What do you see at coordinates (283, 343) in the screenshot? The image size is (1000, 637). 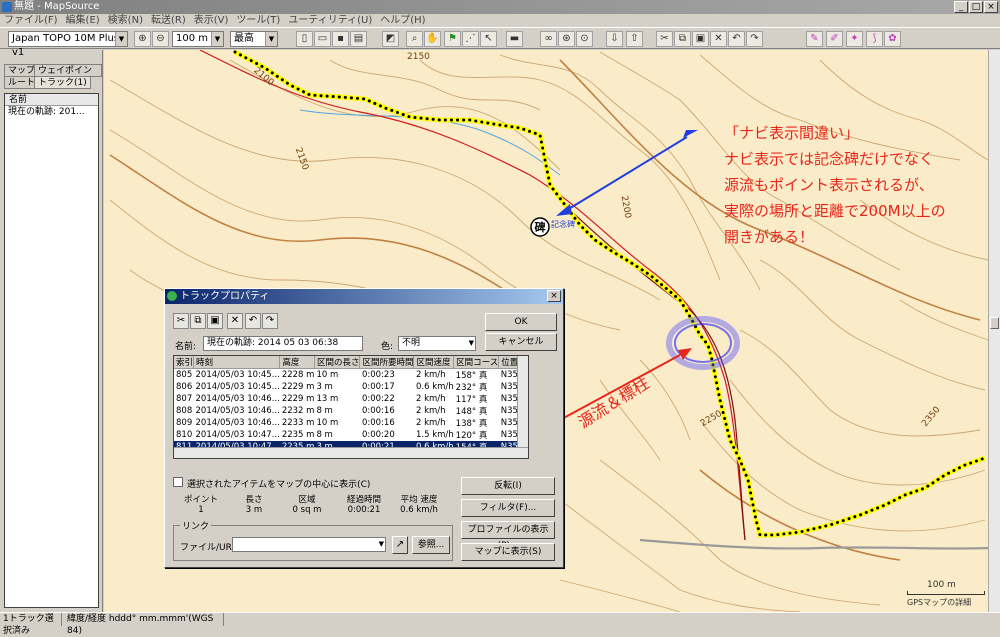 I see `name-field: 現在の軌跡: 2014 05 03 06:38` at bounding box center [283, 343].